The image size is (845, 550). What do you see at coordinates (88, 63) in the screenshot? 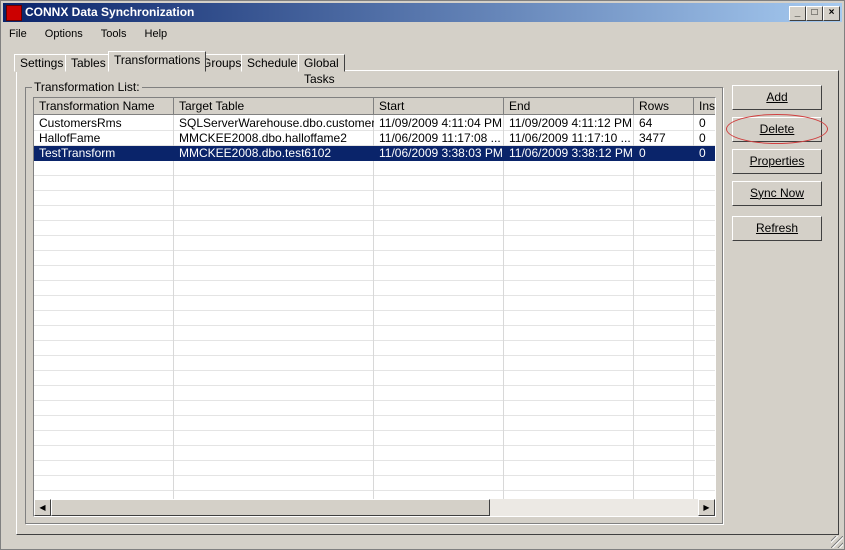
I see `tab-tables: Tables` at bounding box center [88, 63].